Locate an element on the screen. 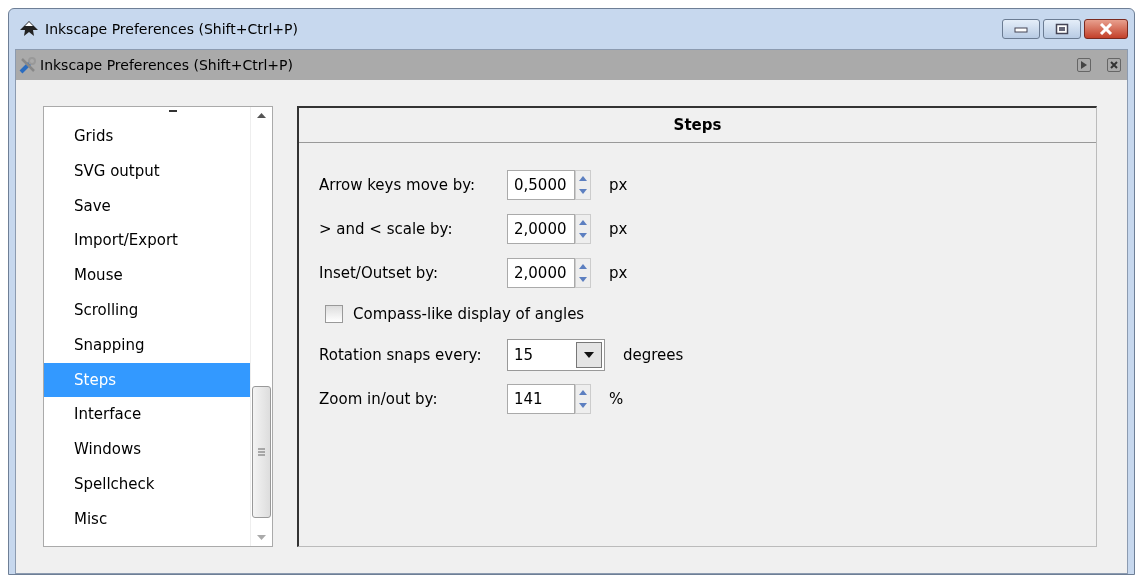 This screenshot has width=1141, height=575. sidebar-item: Save is located at coordinates (147, 206).